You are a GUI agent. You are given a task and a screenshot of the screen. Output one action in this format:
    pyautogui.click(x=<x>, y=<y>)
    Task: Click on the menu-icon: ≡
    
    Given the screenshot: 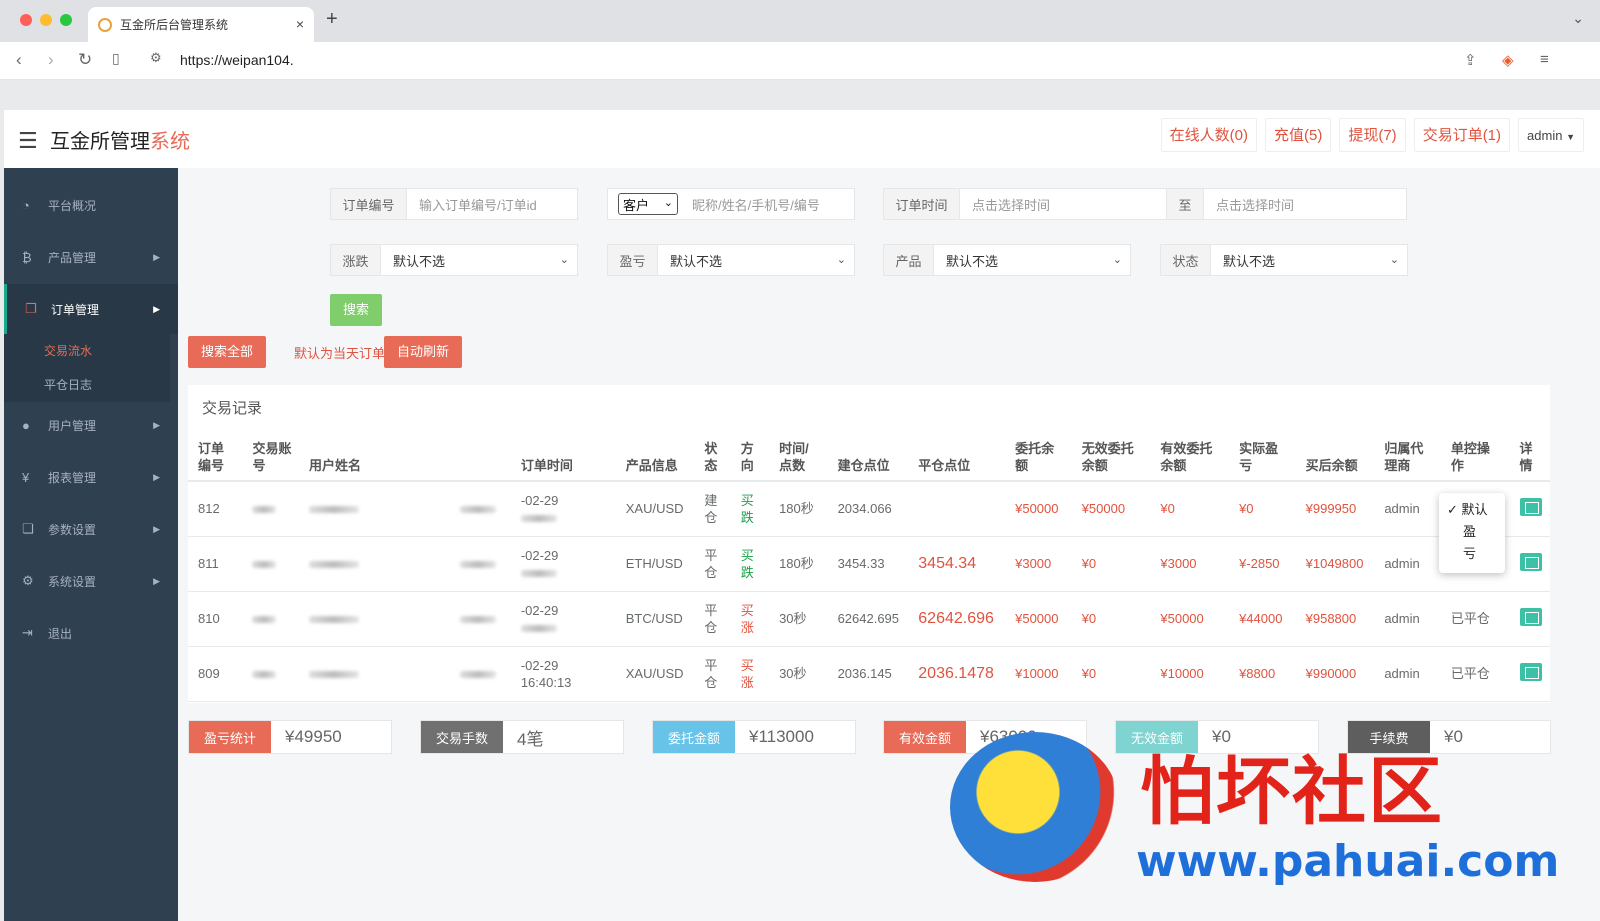 What is the action you would take?
    pyautogui.click(x=1544, y=59)
    